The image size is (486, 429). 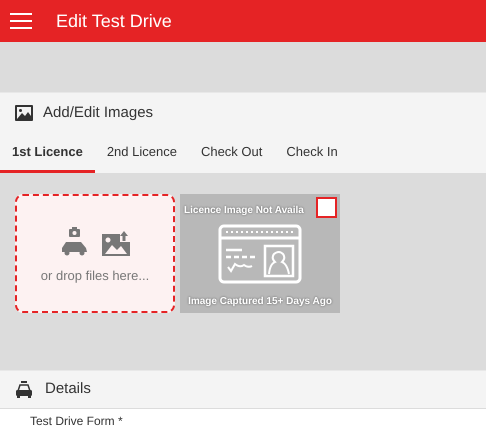 I want to click on tab: 2nd Licence, so click(x=141, y=153).